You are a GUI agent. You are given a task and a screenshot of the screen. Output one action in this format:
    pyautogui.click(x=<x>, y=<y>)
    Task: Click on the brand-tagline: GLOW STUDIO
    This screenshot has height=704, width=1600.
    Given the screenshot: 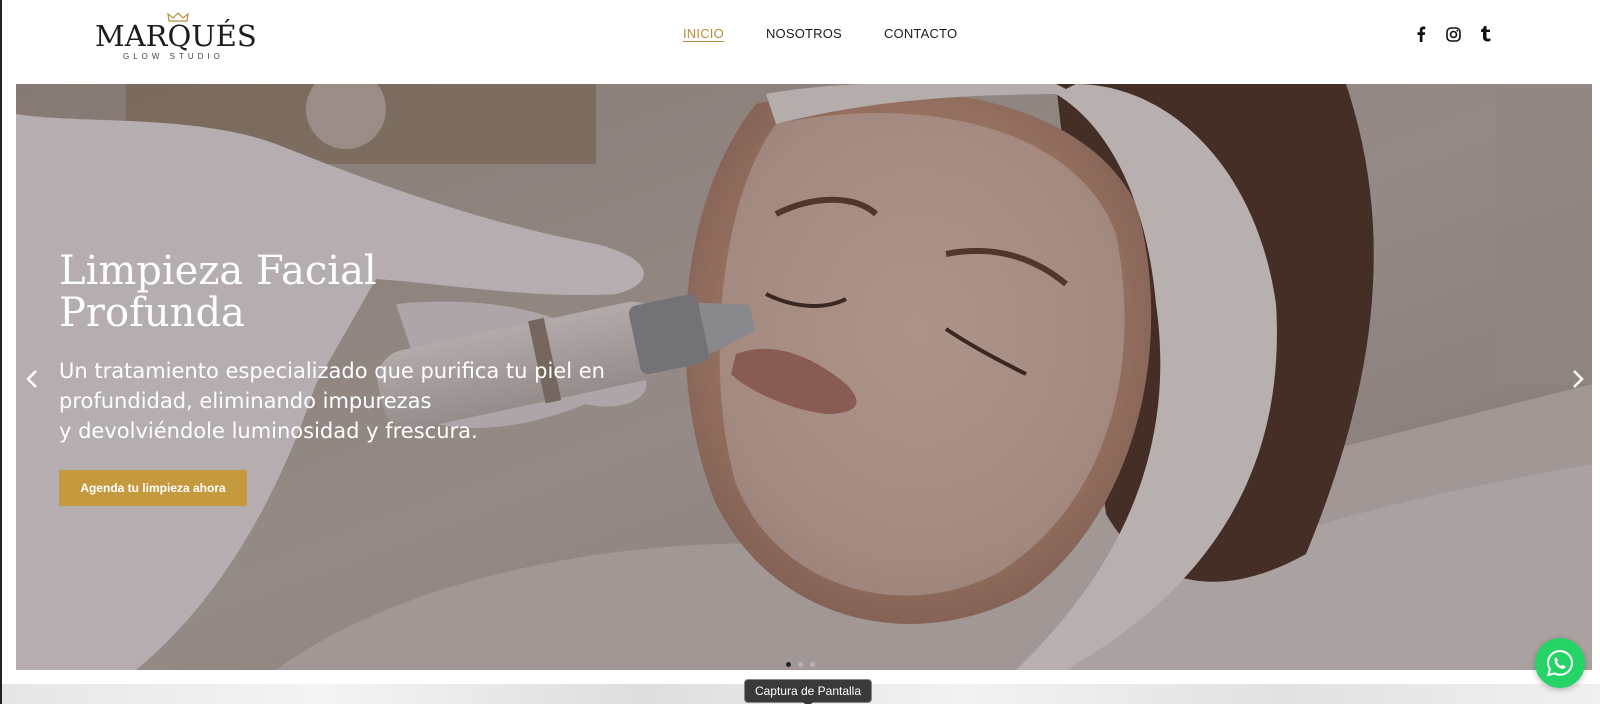 What is the action you would take?
    pyautogui.click(x=173, y=56)
    